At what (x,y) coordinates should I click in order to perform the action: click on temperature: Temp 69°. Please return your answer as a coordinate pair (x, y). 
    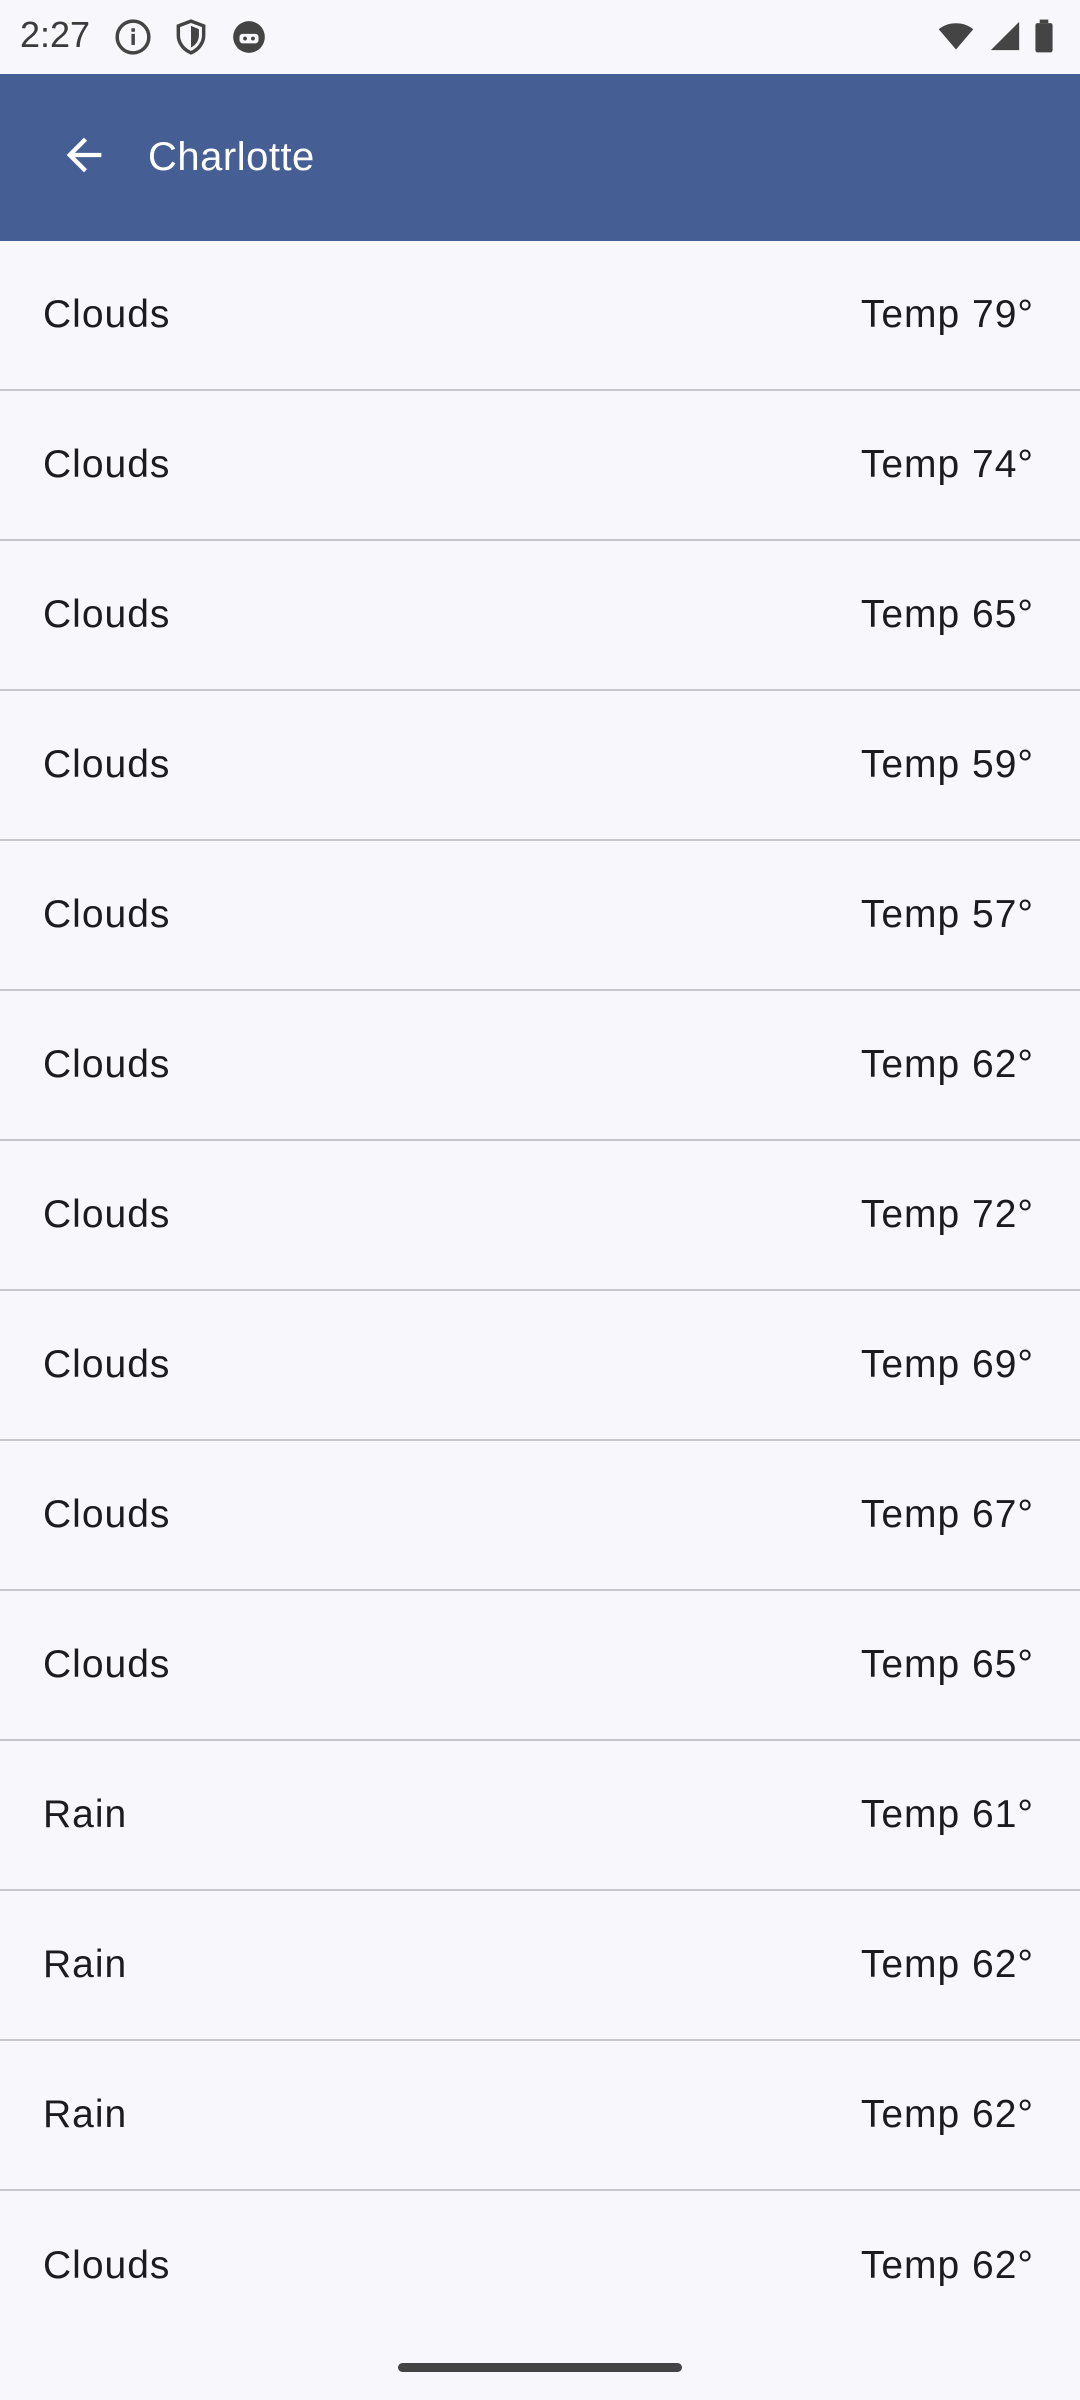
    Looking at the image, I should click on (947, 1364).